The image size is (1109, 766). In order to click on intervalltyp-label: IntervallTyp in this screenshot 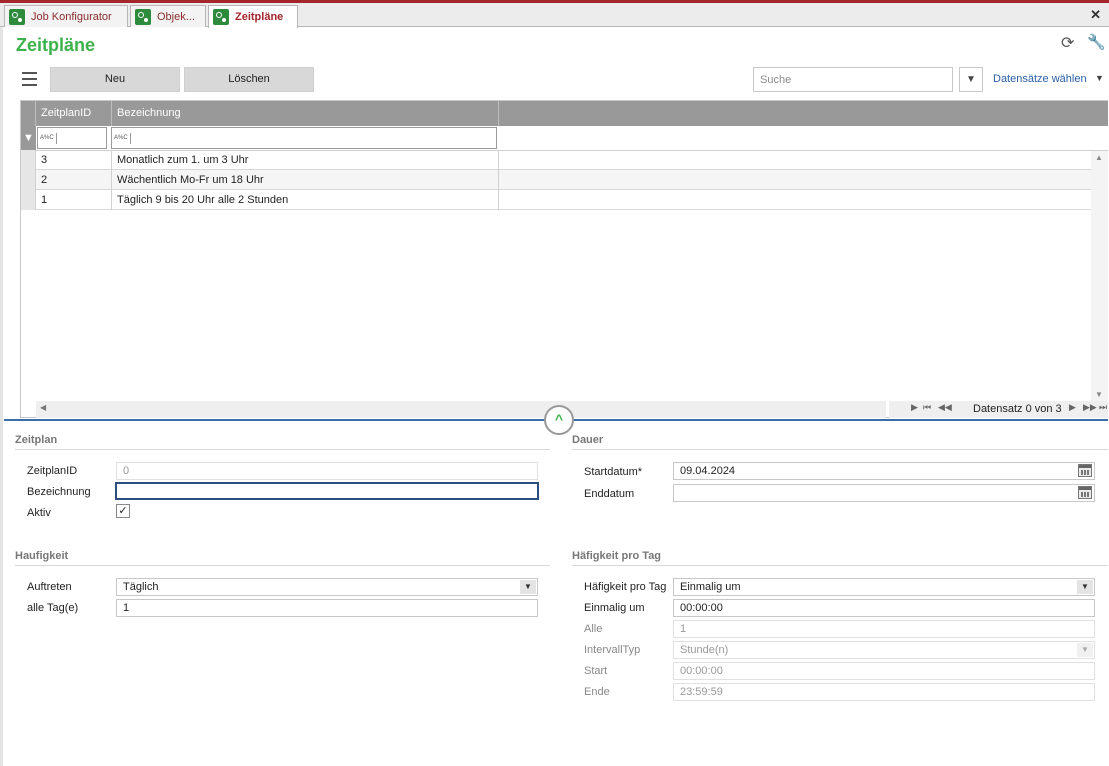, I will do `click(612, 650)`.